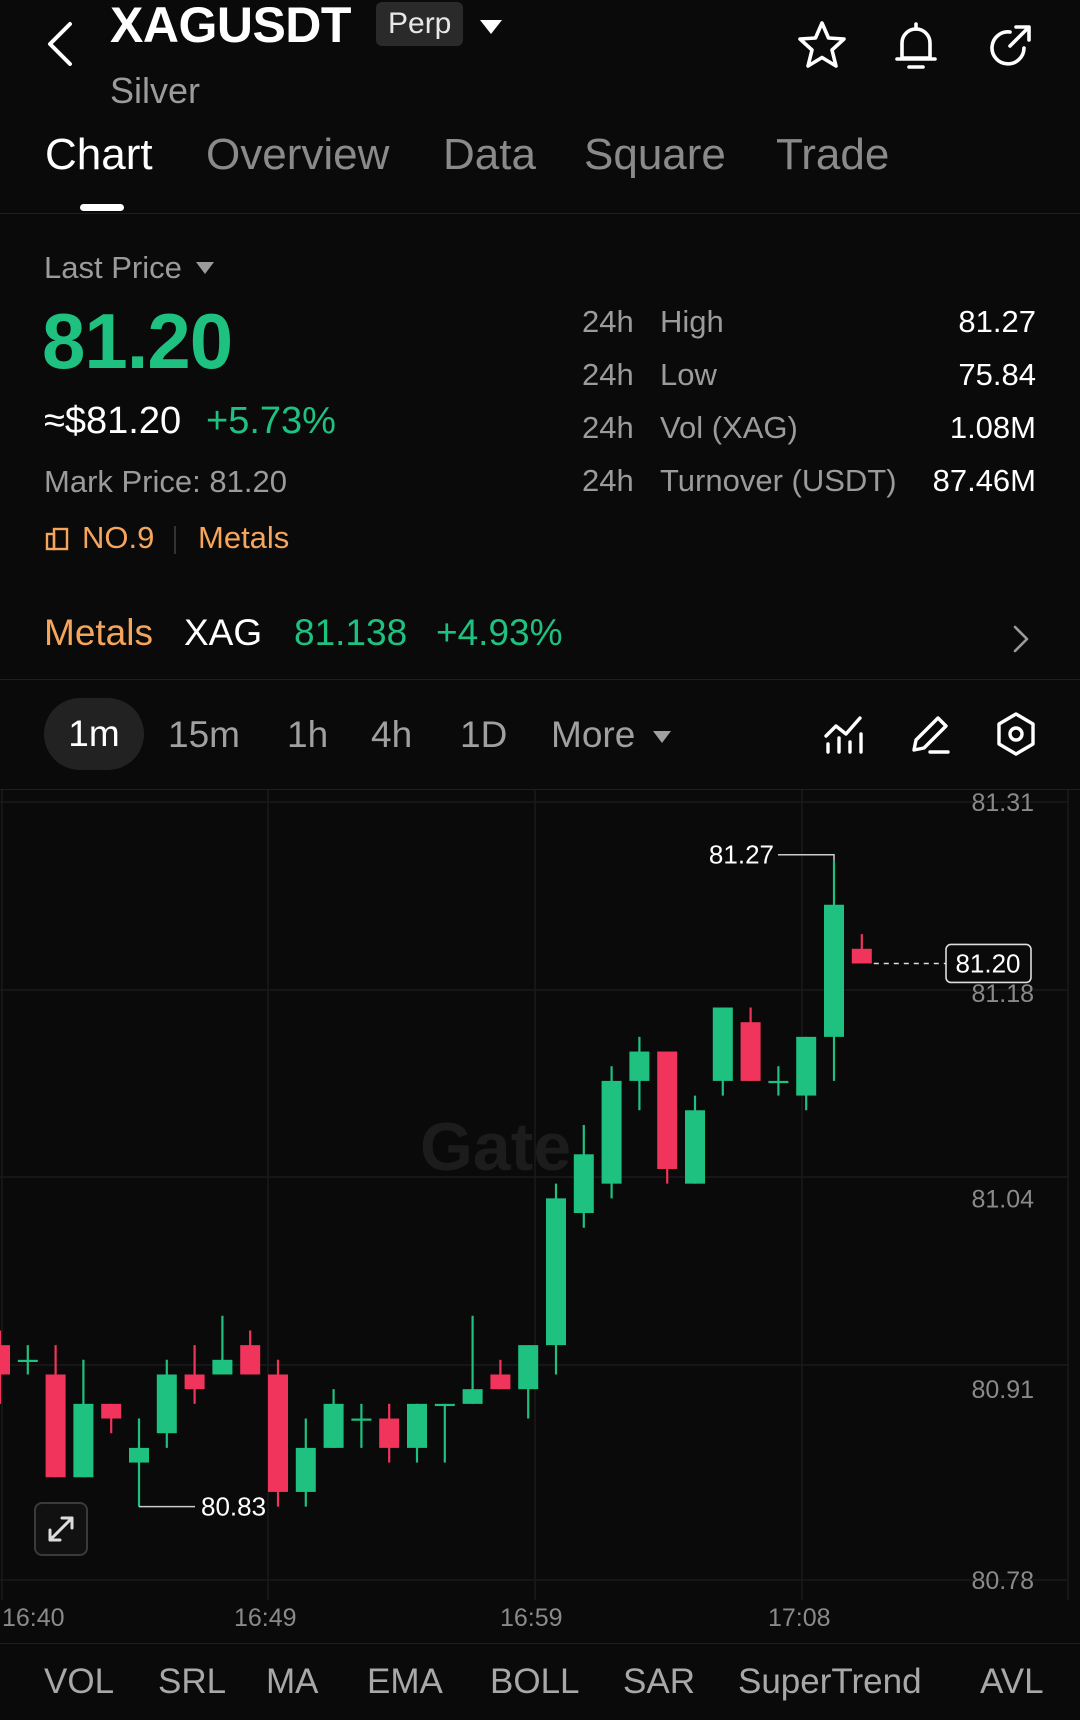 This screenshot has width=1080, height=1720. I want to click on index-change: +4.93%, so click(499, 632).